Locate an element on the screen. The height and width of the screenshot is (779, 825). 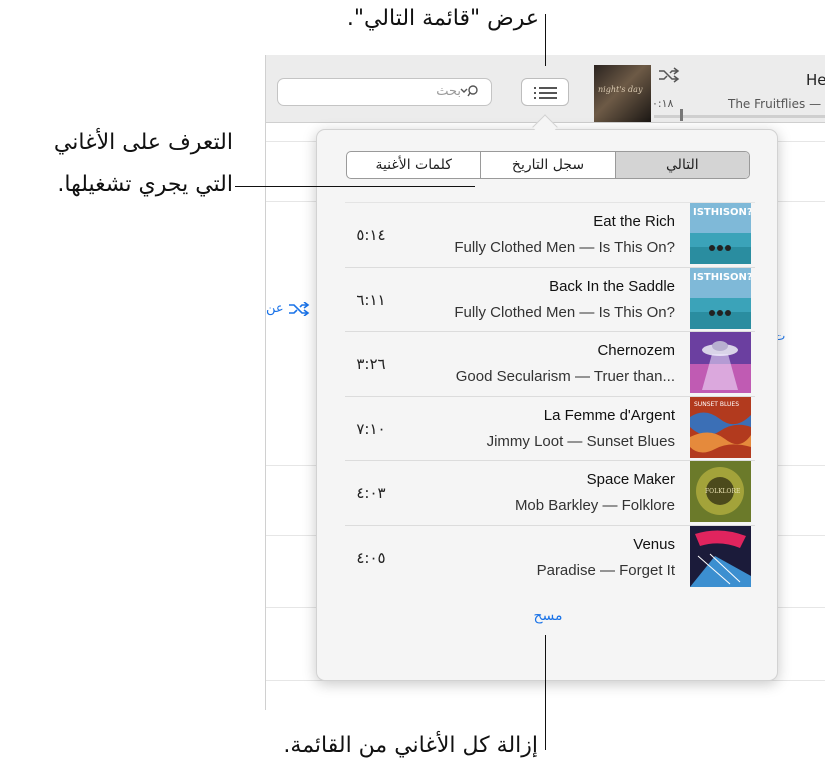
callout-bottom: إزالة كل الأغاني من القائمة. is located at coordinates (410, 745).